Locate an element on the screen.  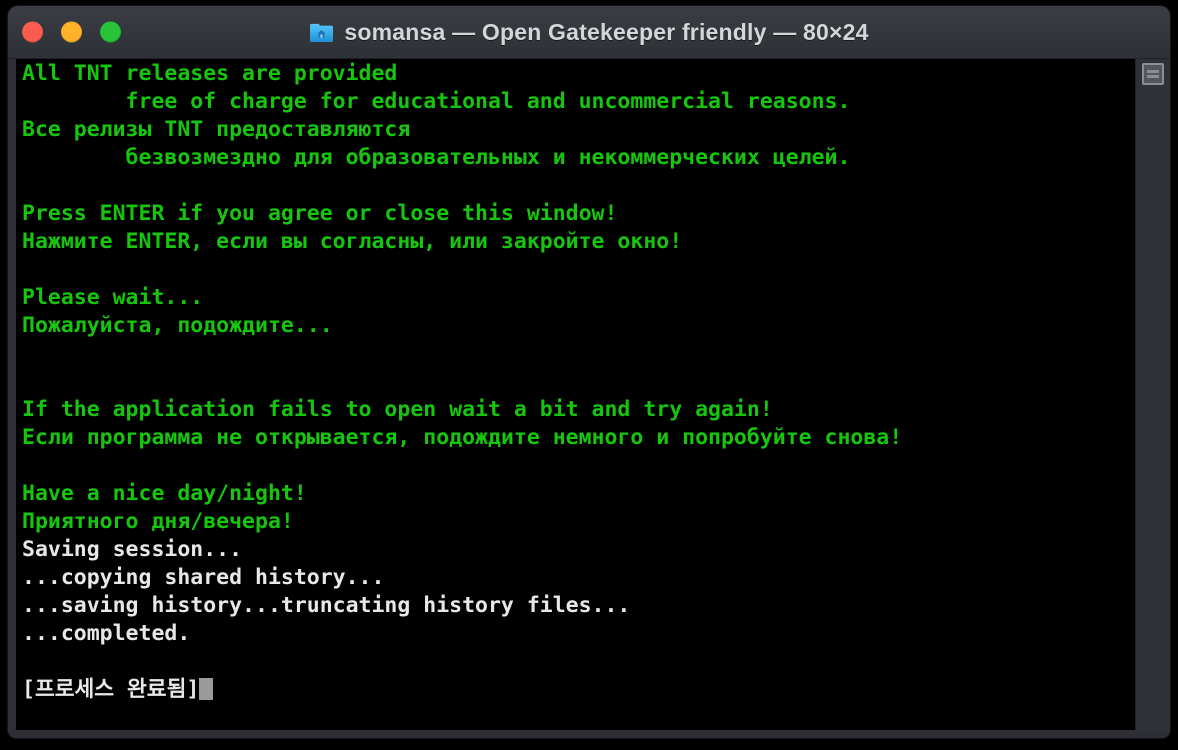
close-button is located at coordinates (32, 32).